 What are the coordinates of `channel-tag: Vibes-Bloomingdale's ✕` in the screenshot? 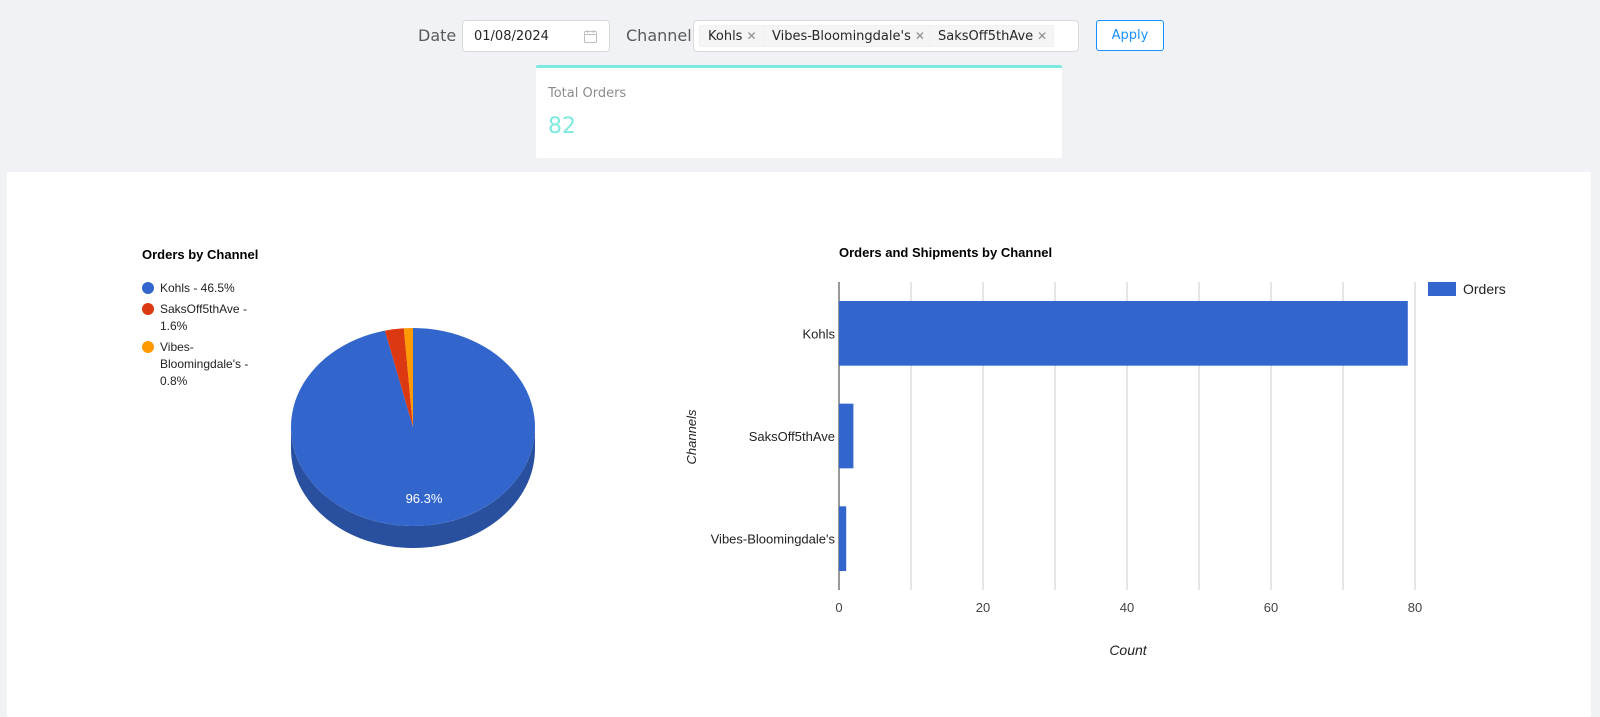 It's located at (847, 36).